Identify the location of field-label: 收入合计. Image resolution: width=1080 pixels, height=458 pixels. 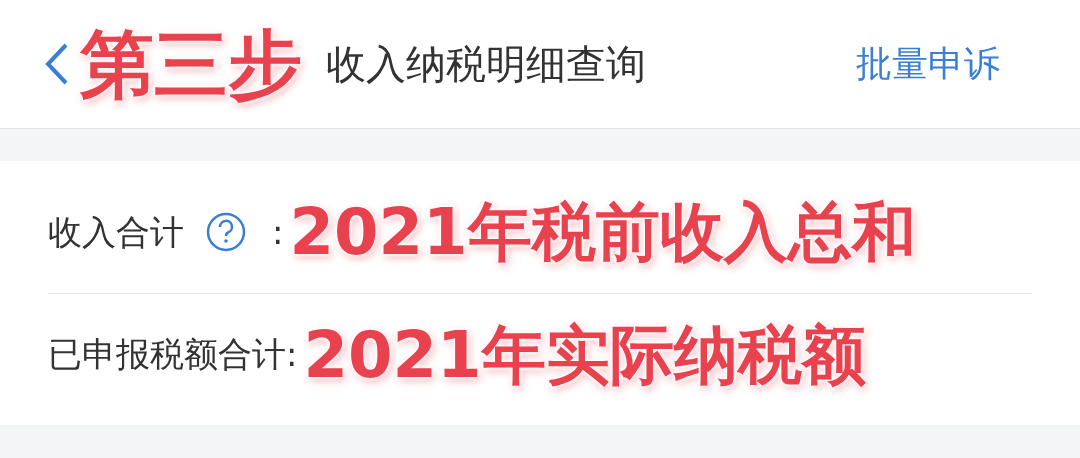
(116, 232).